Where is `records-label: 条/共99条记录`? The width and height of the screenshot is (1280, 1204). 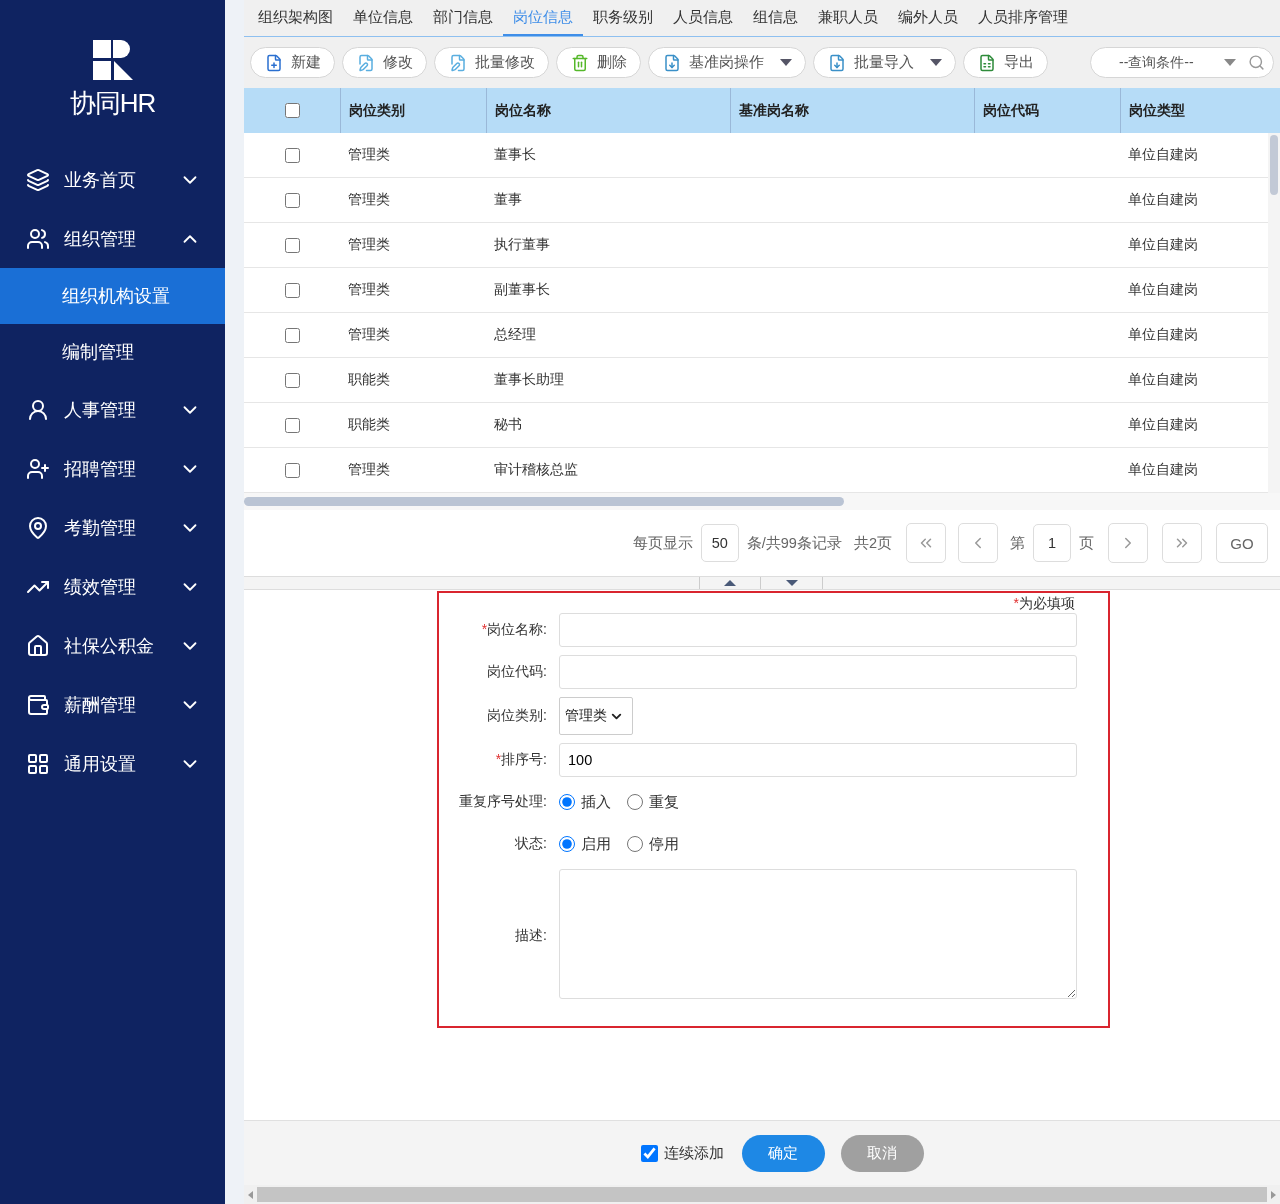 records-label: 条/共99条记录 is located at coordinates (794, 543).